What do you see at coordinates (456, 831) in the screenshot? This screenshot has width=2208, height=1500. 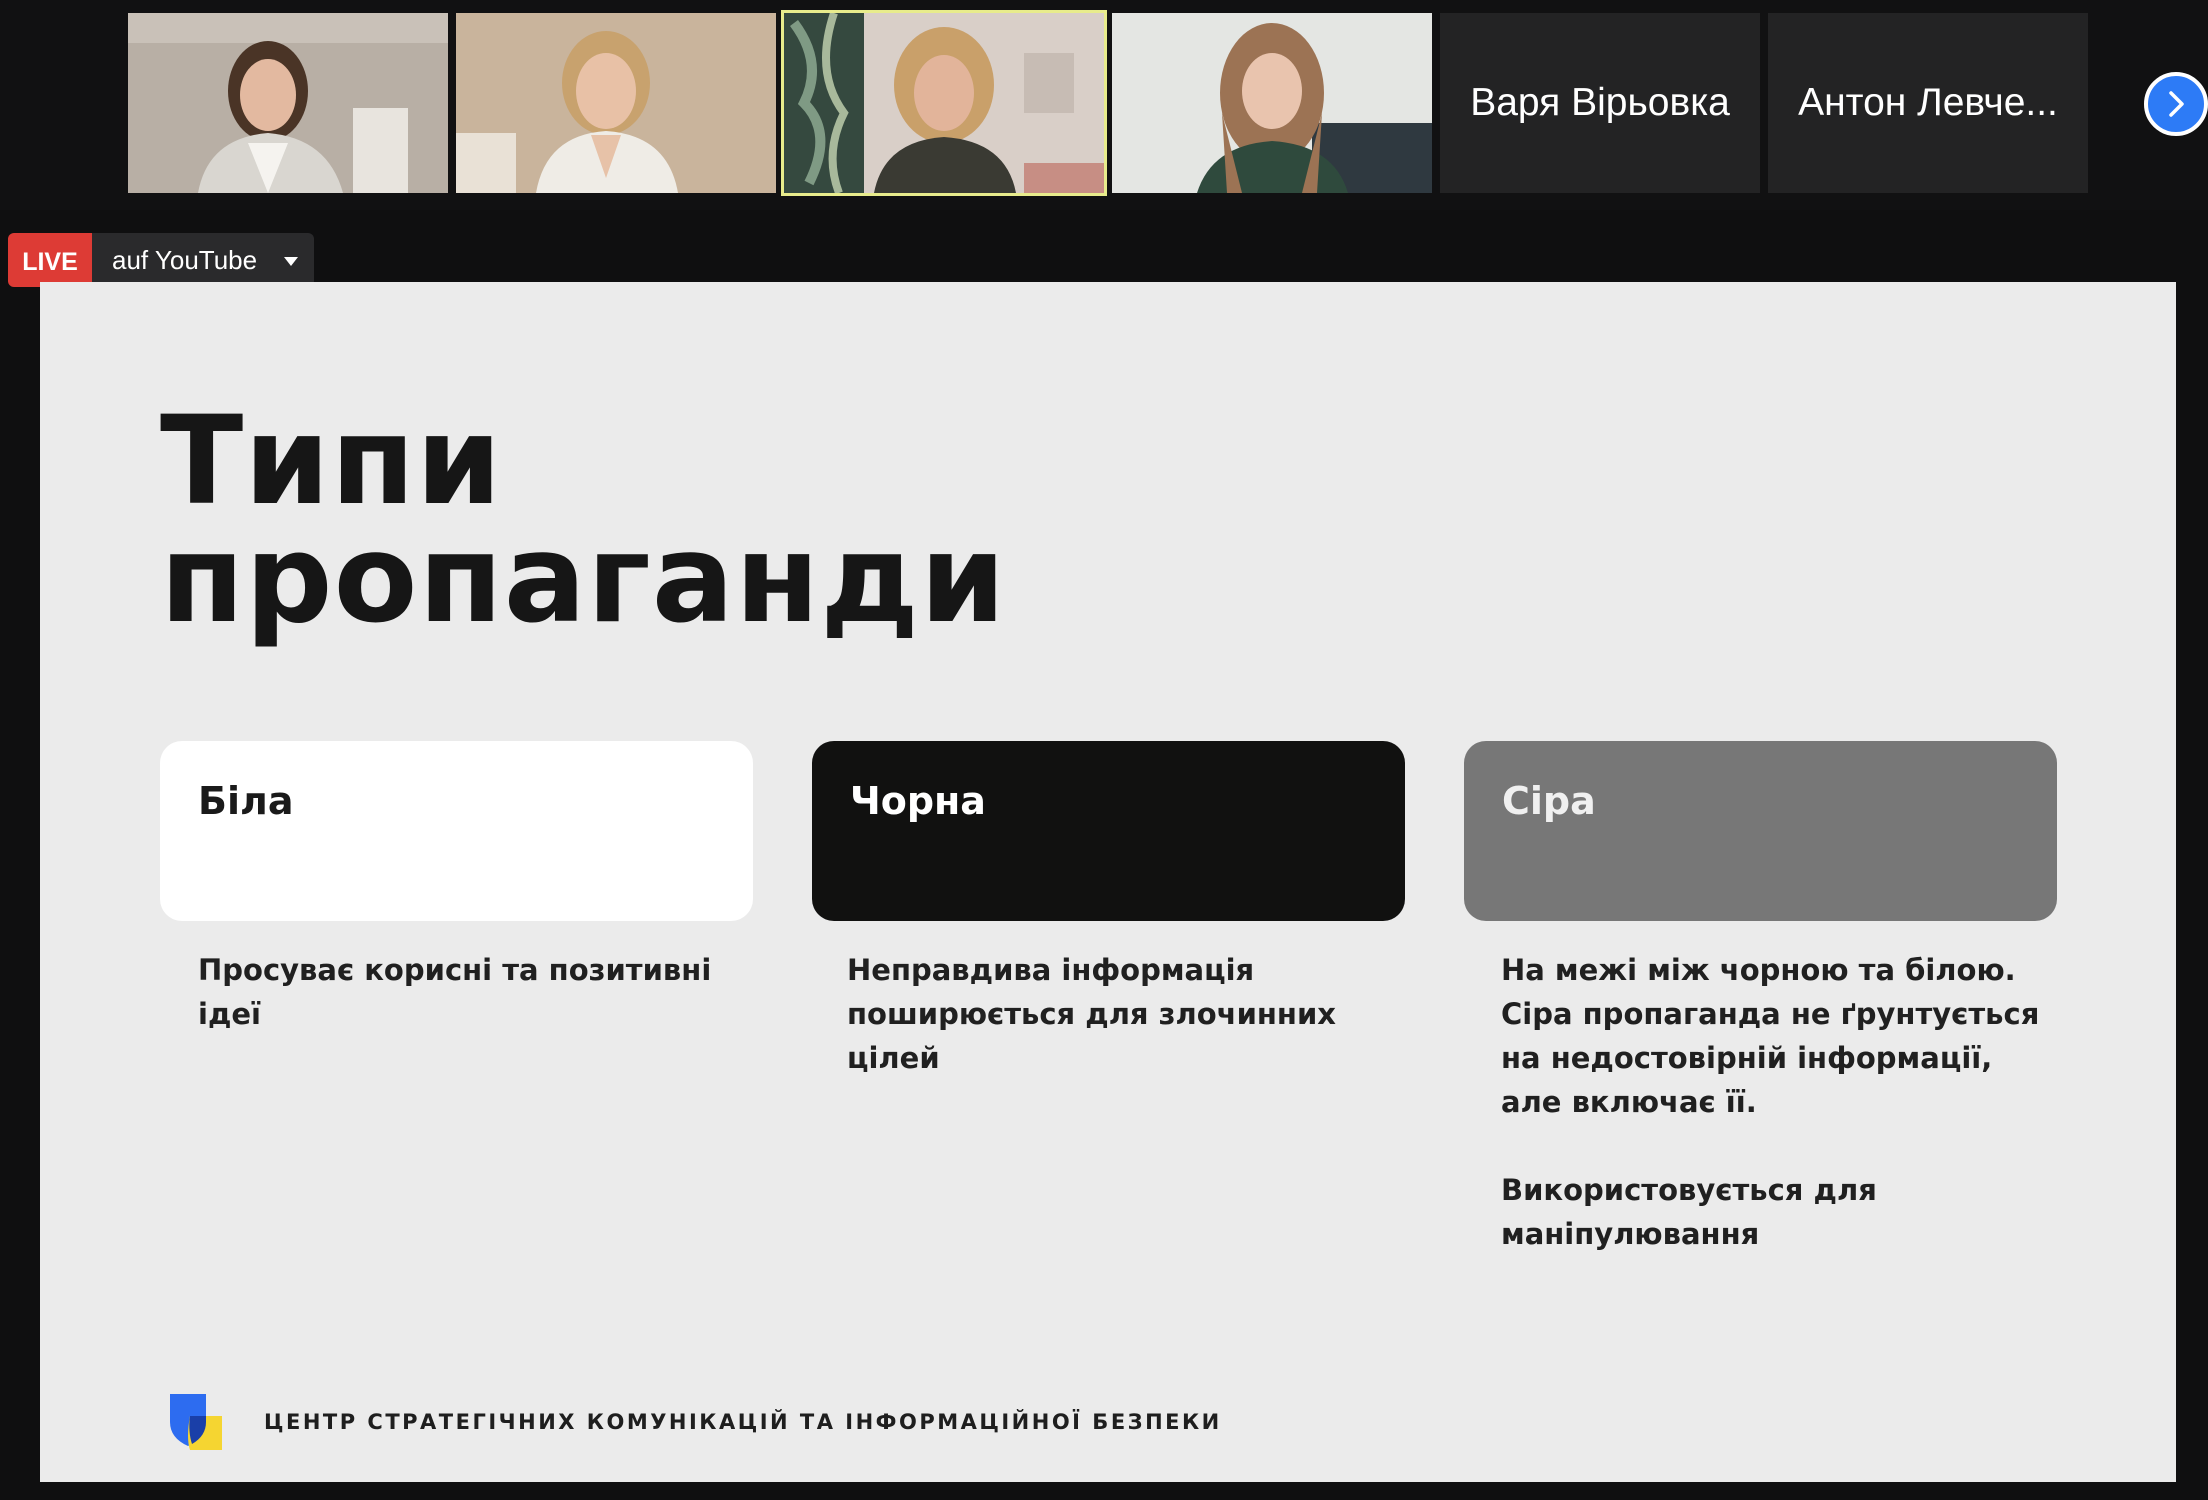 I see `card-white-propaganda: Біла` at bounding box center [456, 831].